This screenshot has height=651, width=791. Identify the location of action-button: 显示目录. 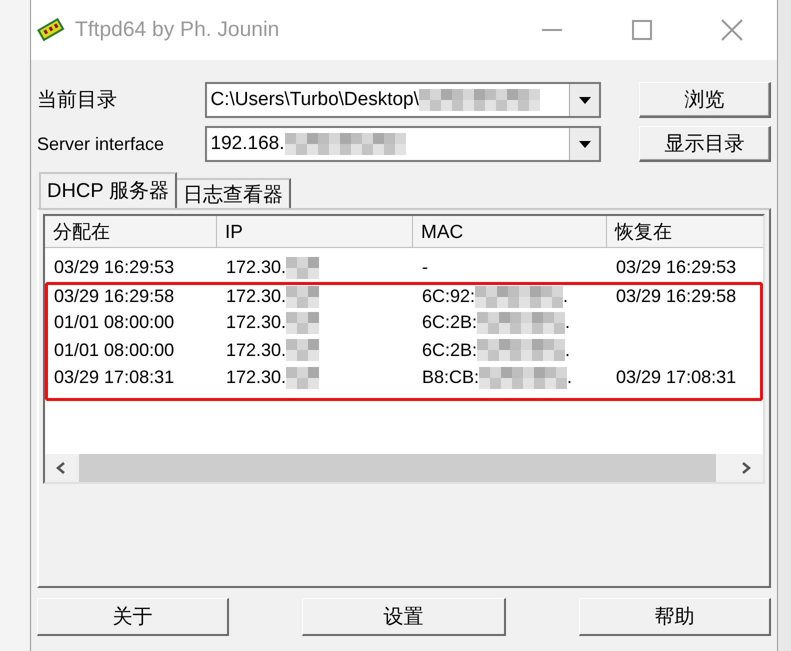
(705, 144).